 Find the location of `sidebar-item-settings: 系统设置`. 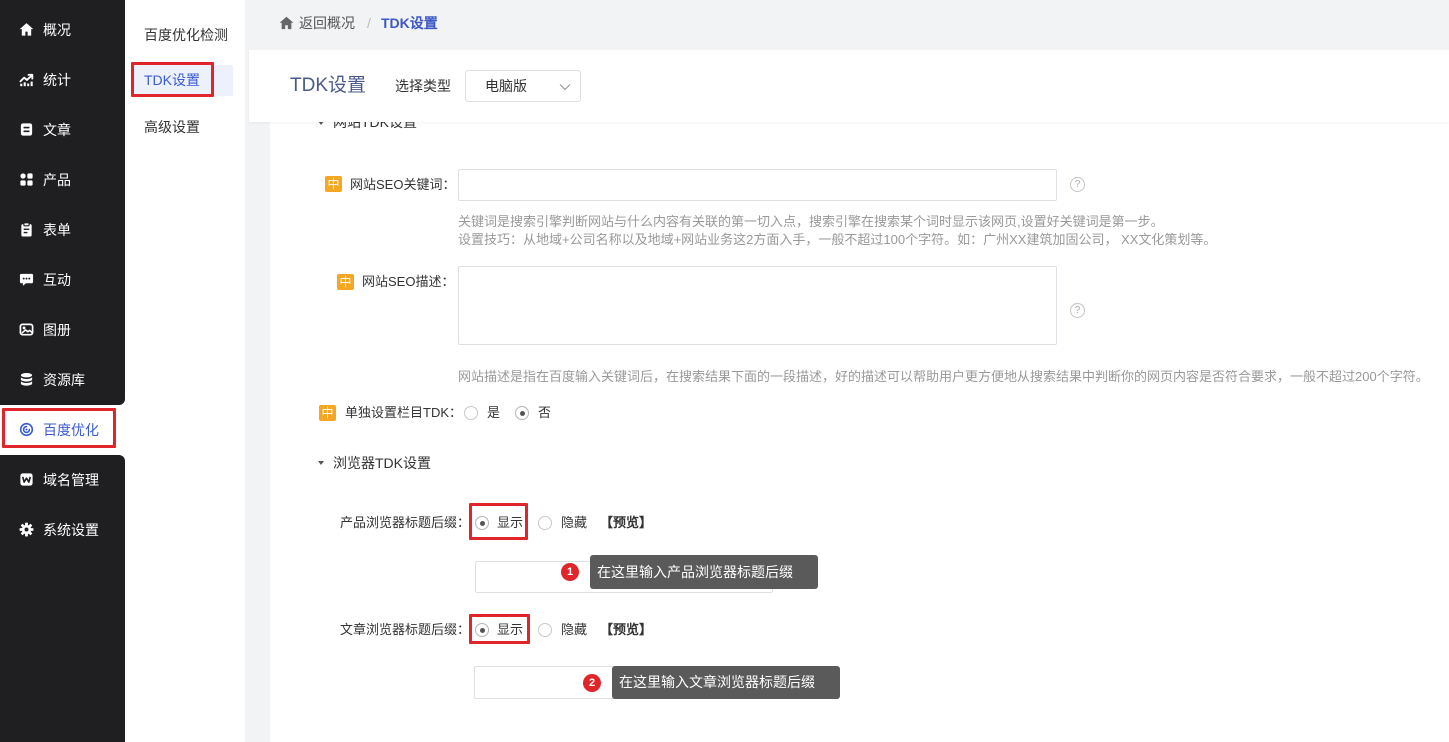

sidebar-item-settings: 系统设置 is located at coordinates (62, 530).